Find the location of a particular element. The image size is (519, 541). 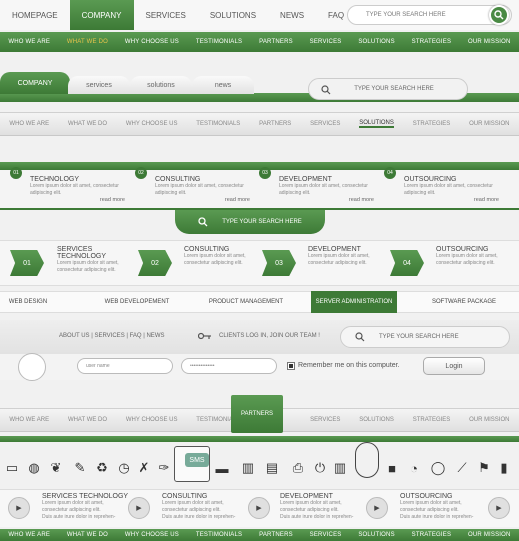

tab-services: services is located at coordinates (99, 85).